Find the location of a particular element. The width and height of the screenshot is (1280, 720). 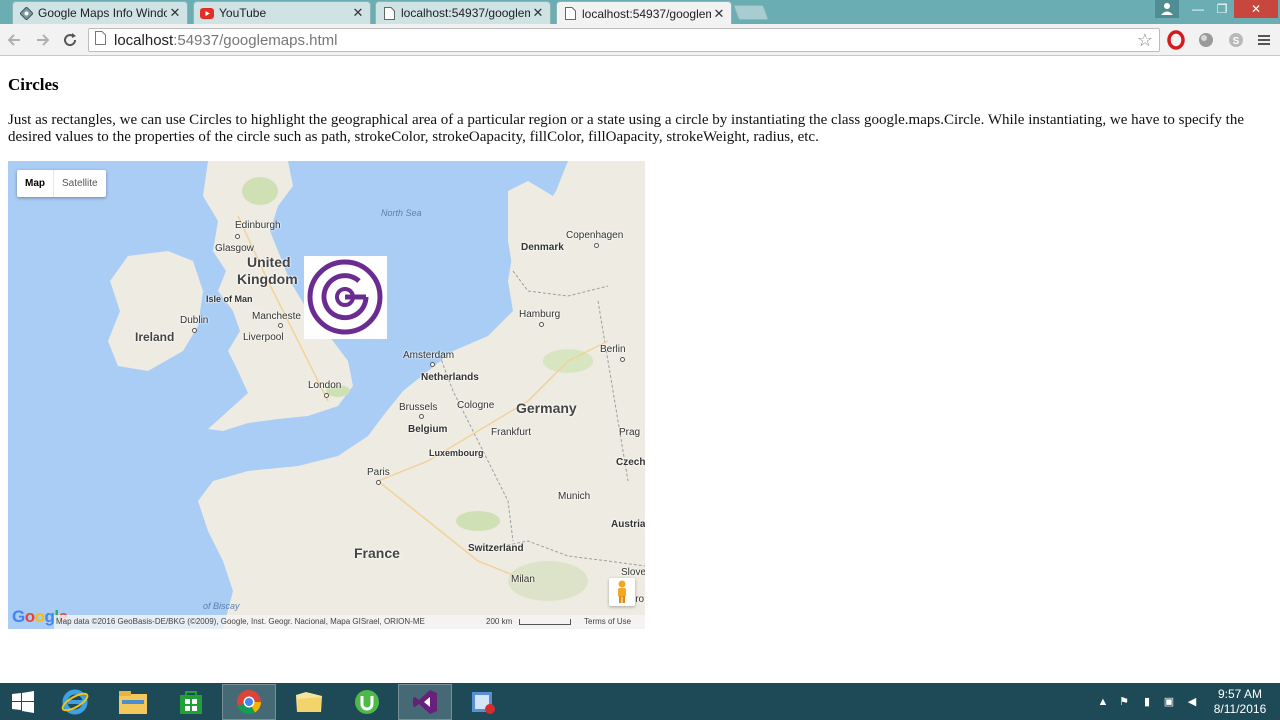

page-icon is located at coordinates (100, 40).